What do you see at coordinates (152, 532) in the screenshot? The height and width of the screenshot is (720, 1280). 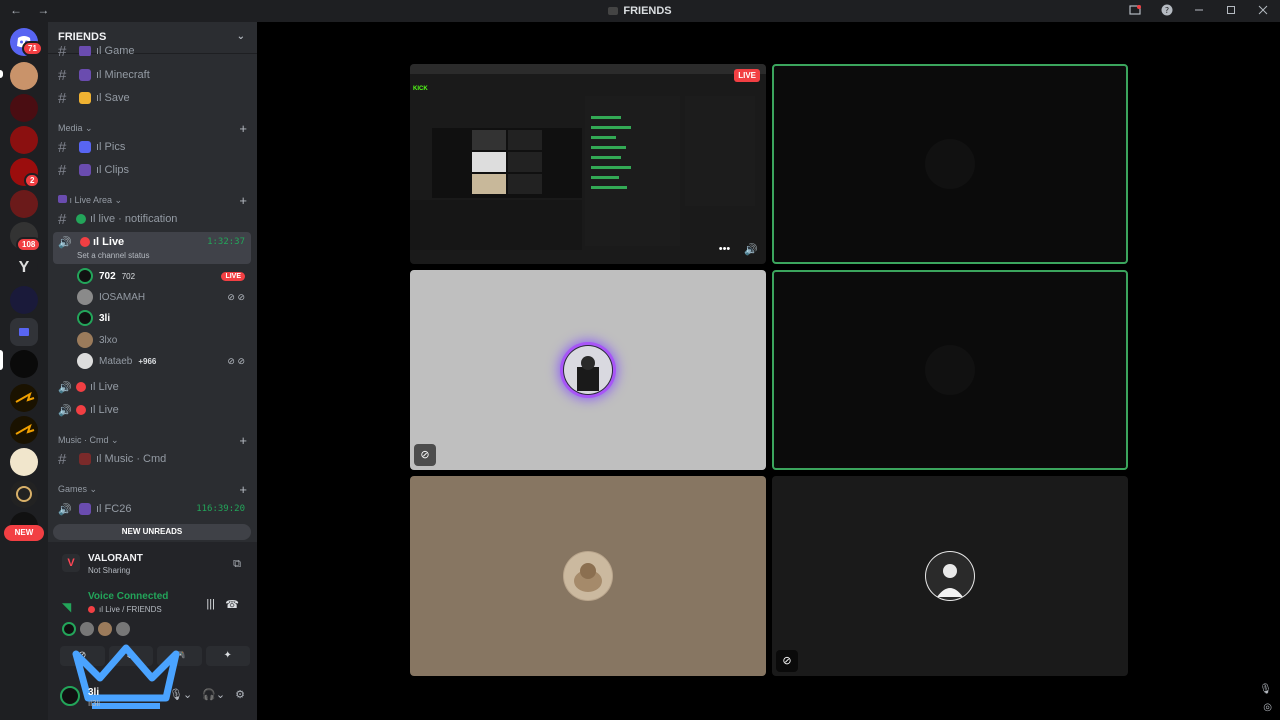 I see `new-unreads-button: NEW UNREADS` at bounding box center [152, 532].